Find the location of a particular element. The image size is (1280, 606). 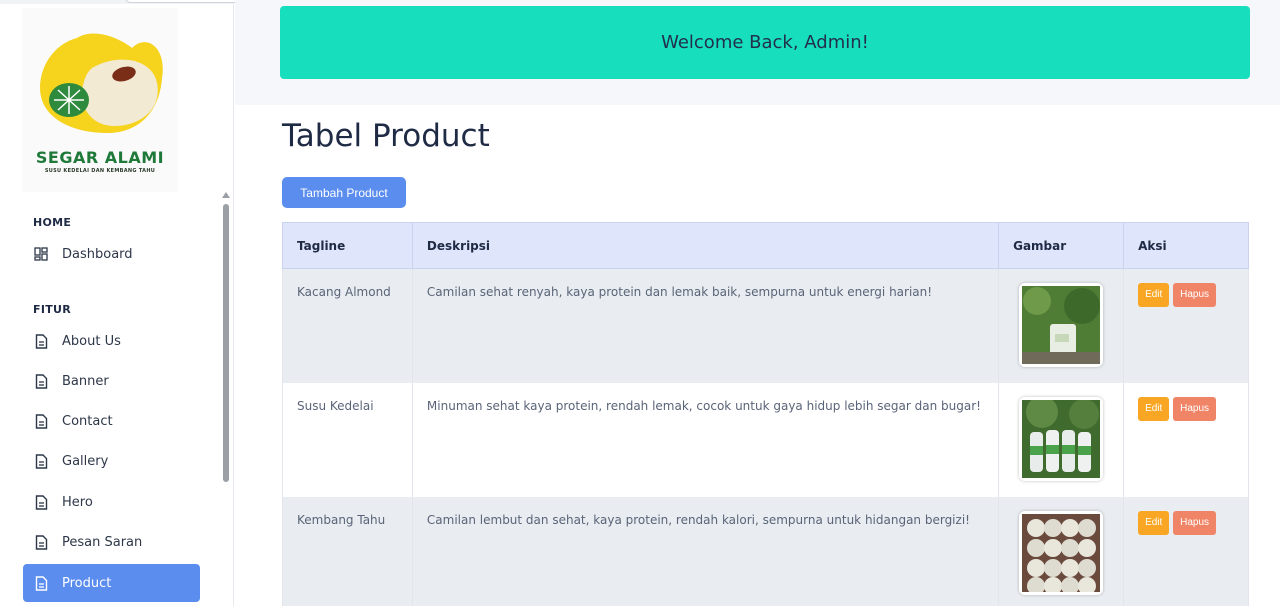

column-header-tagline: Tagline is located at coordinates (347, 245).